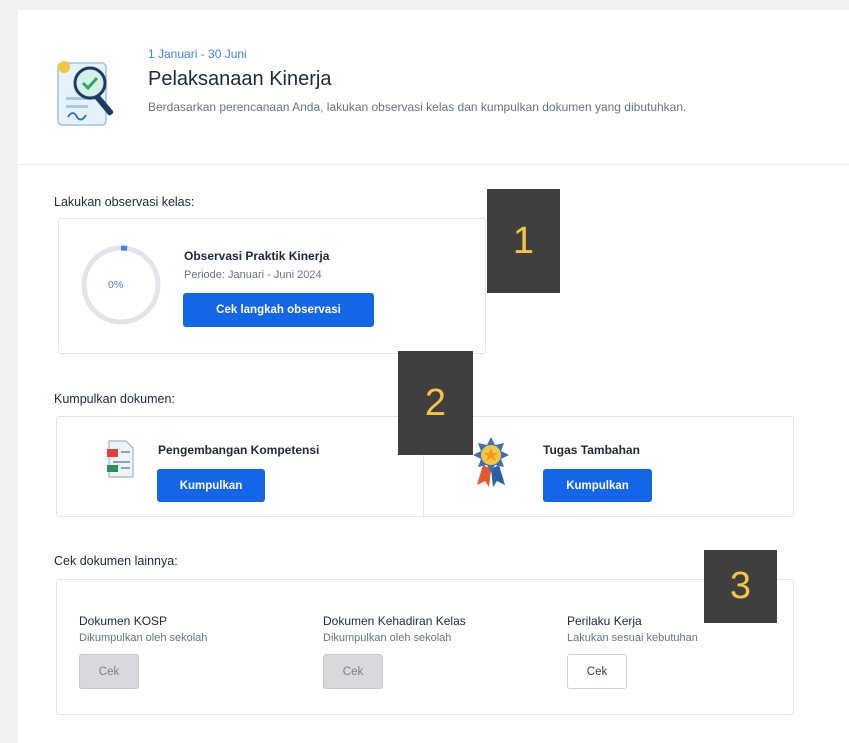 This screenshot has width=849, height=743. What do you see at coordinates (116, 561) in the screenshot?
I see `other-documents-section-label: Cek dokumen lainnya:` at bounding box center [116, 561].